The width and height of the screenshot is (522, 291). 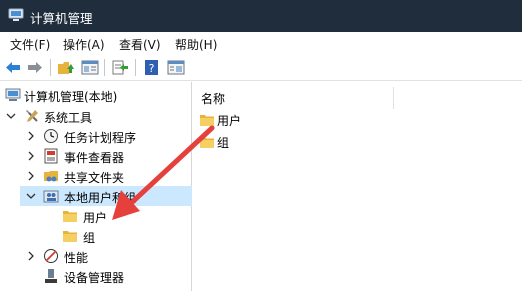 What do you see at coordinates (89, 238) in the screenshot?
I see `tree-item-label: 组` at bounding box center [89, 238].